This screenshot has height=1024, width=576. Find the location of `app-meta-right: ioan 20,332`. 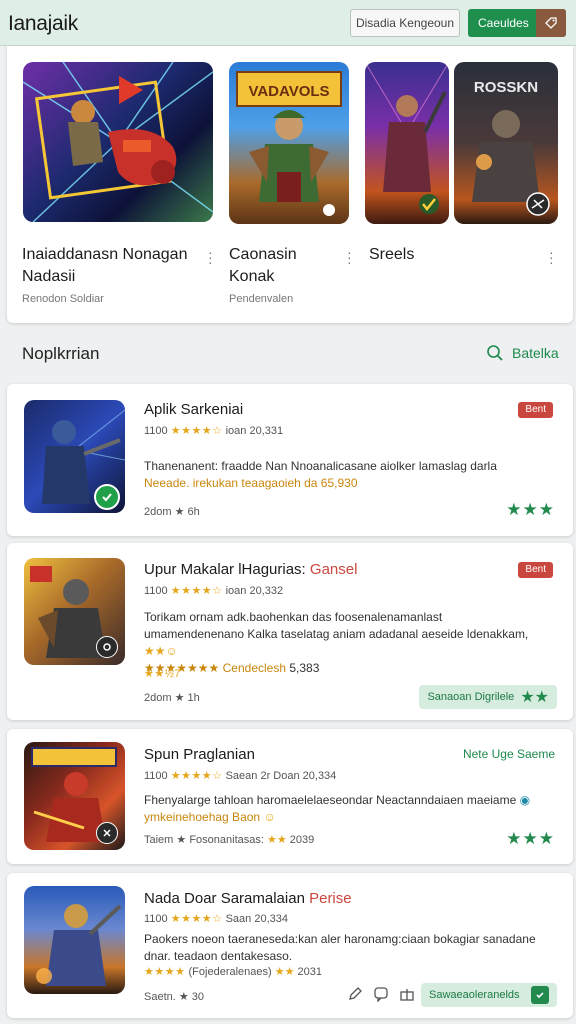

app-meta-right: ioan 20,332 is located at coordinates (254, 591).